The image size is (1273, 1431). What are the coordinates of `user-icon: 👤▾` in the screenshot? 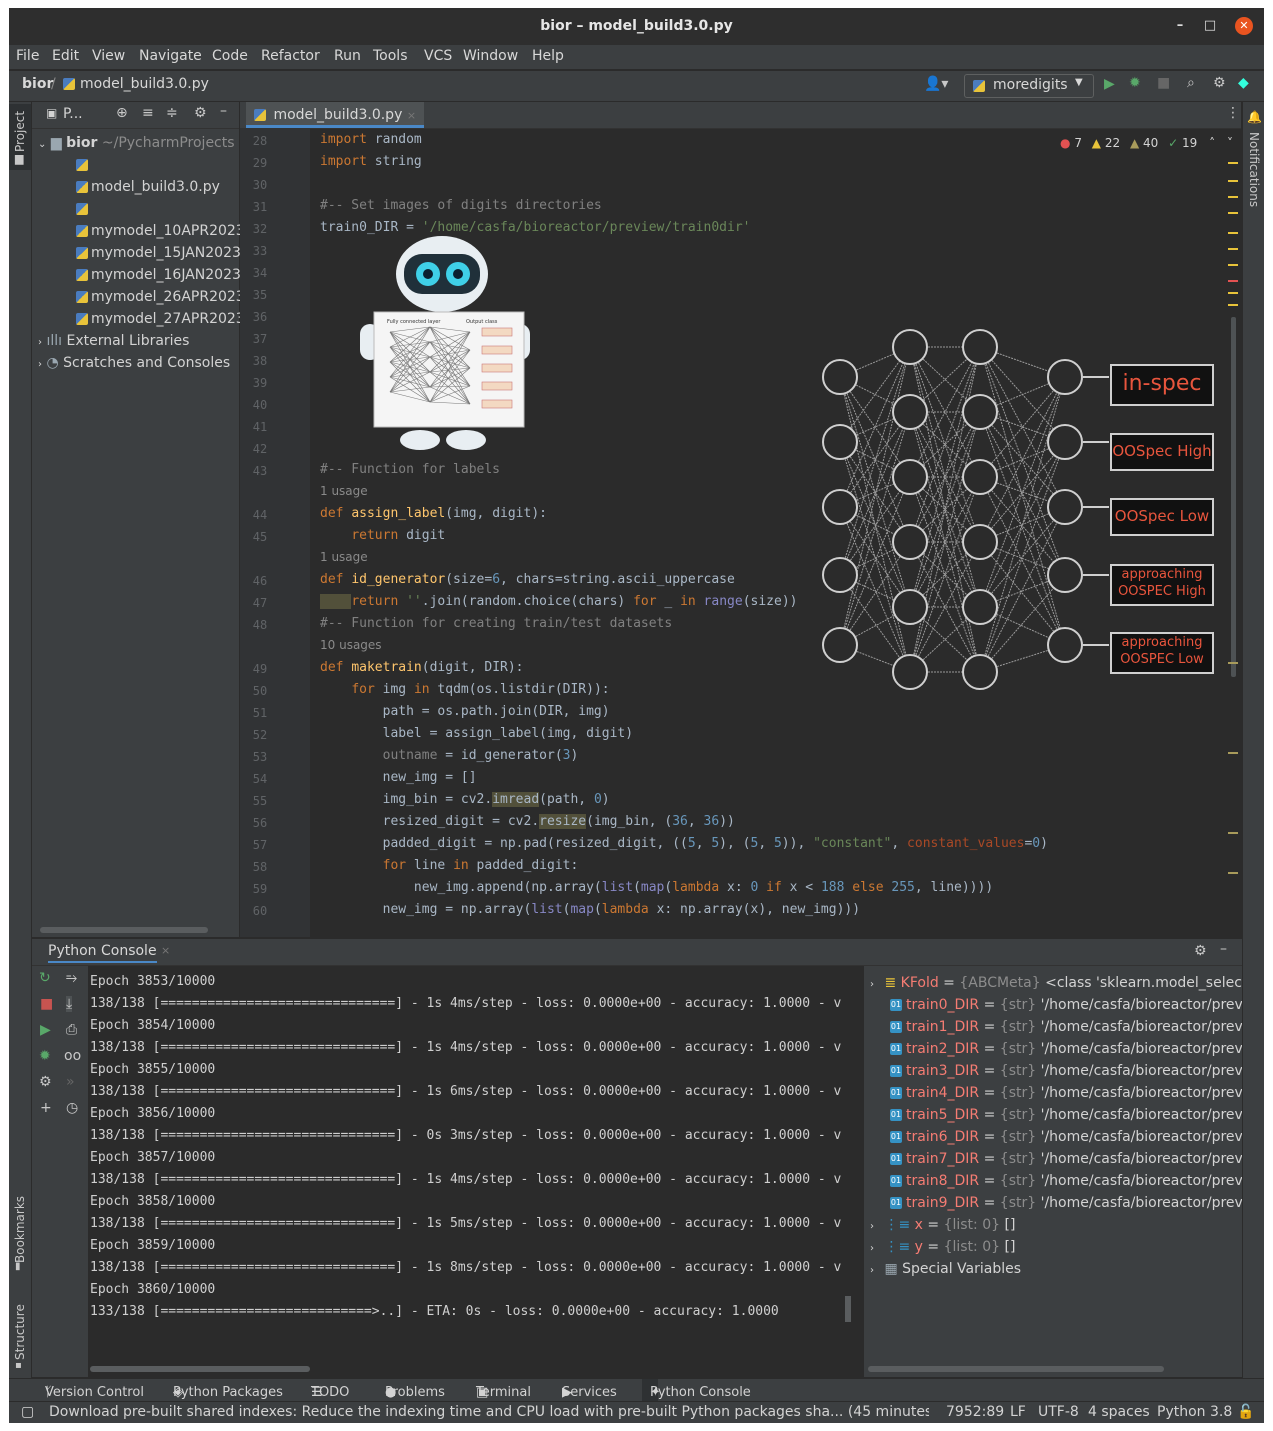 It's located at (936, 84).